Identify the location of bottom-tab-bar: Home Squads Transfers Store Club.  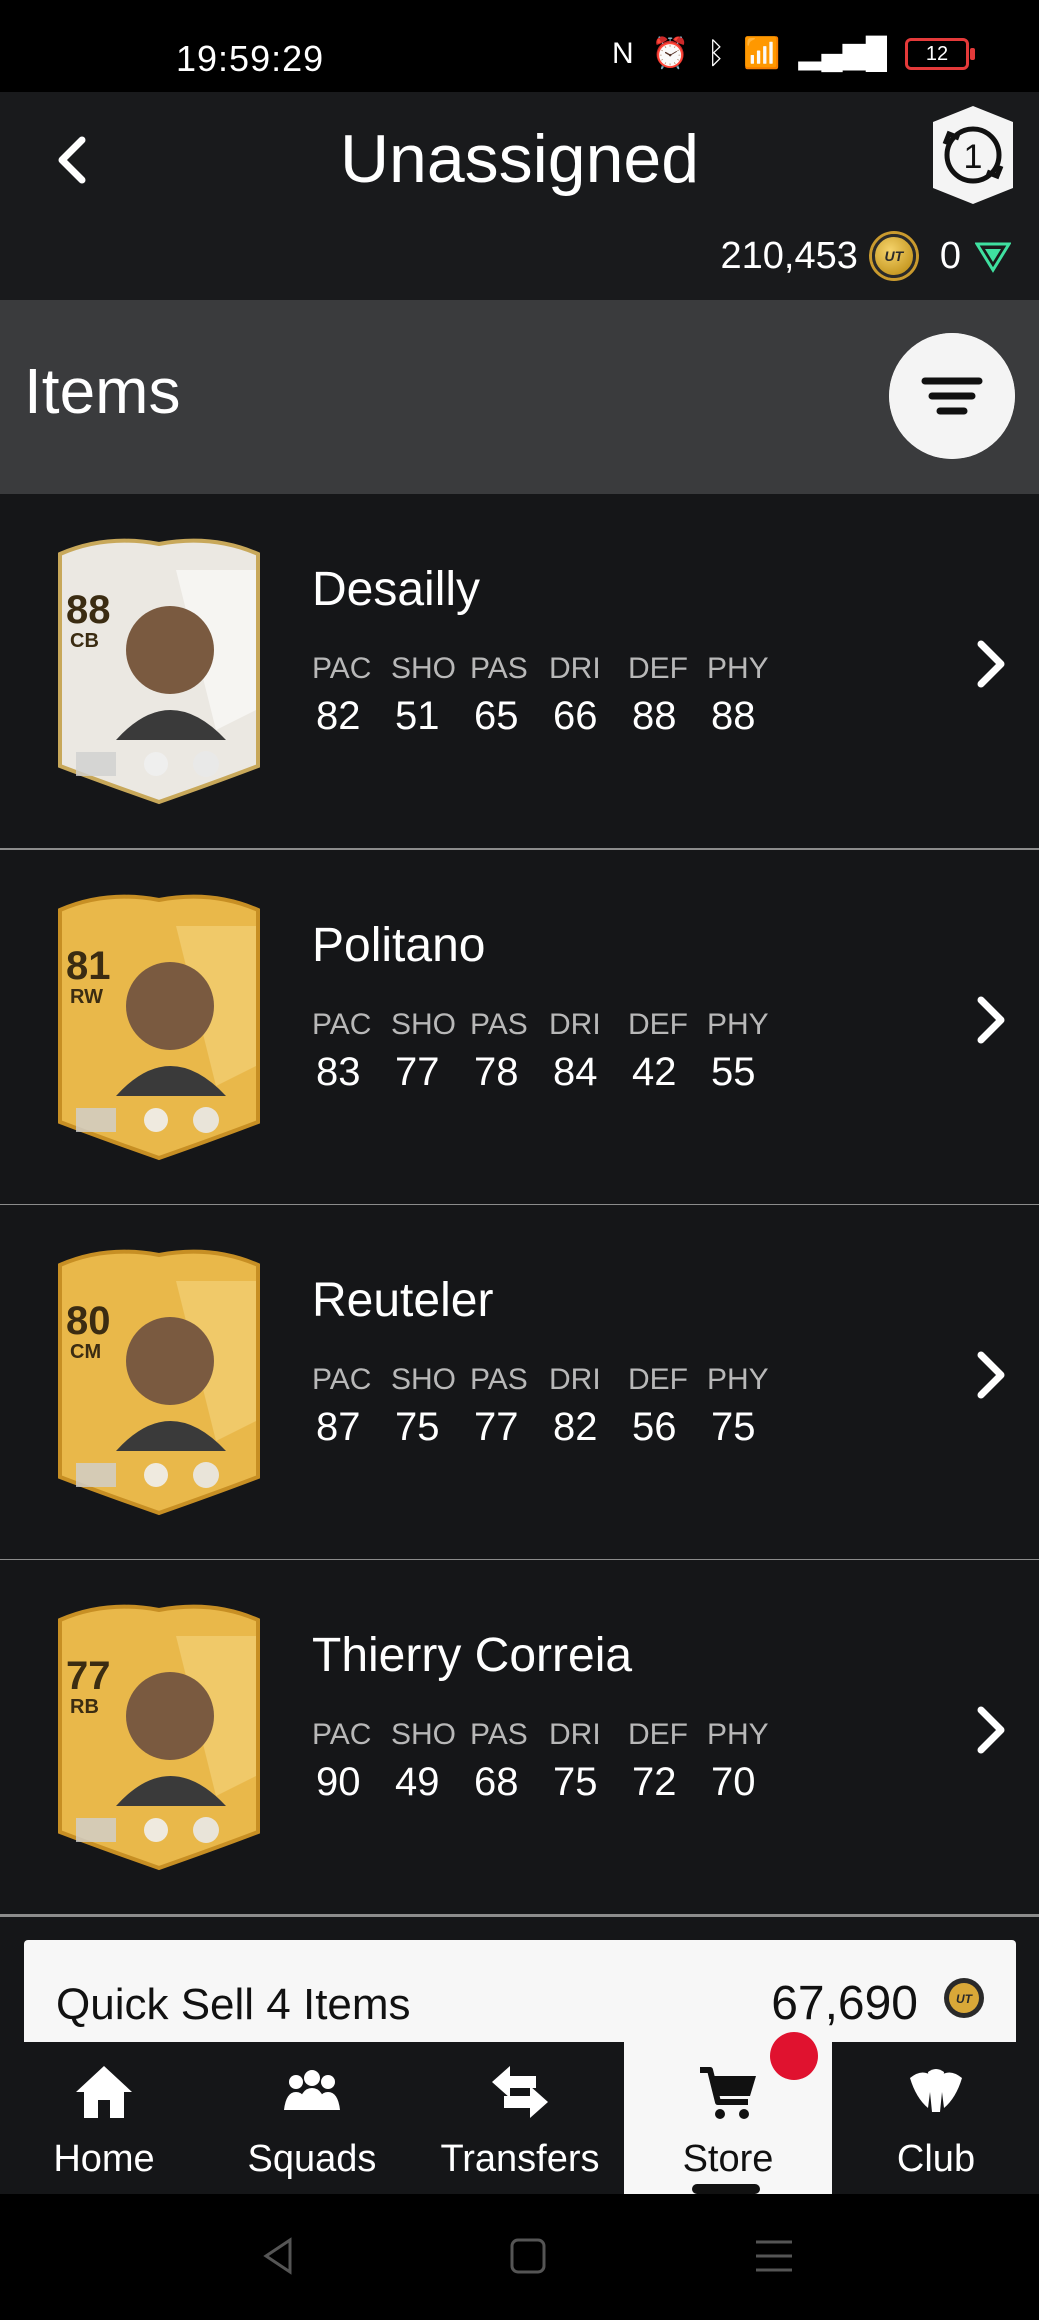
(519, 2118).